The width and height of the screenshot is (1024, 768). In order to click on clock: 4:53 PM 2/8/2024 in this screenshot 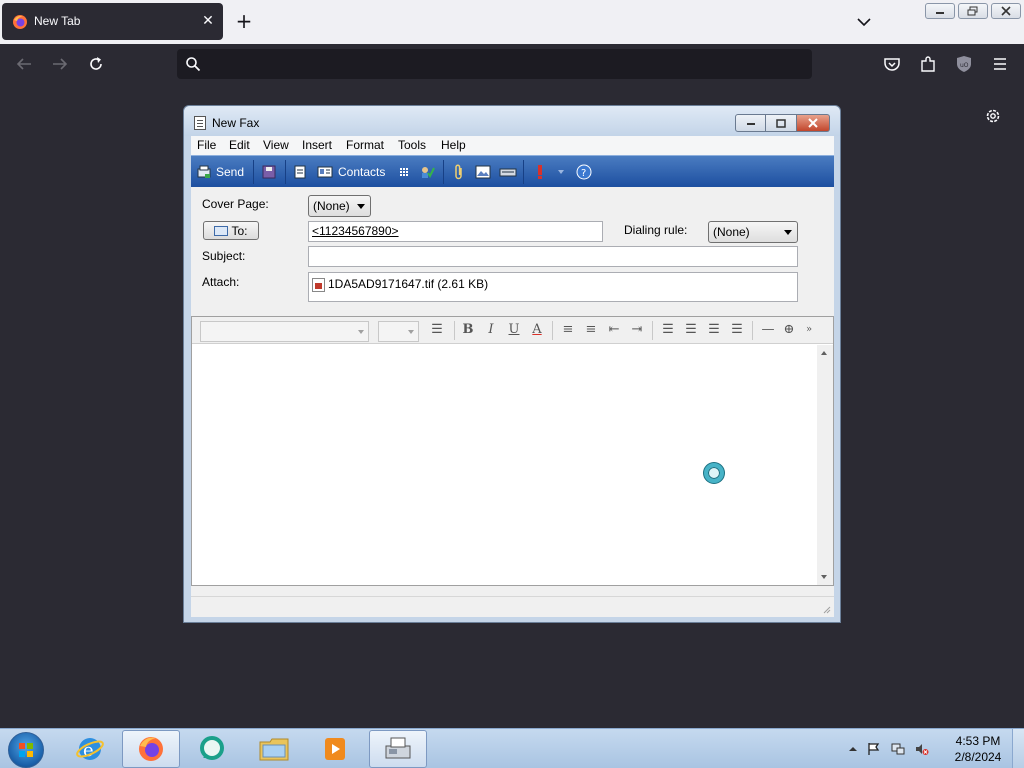, I will do `click(978, 749)`.